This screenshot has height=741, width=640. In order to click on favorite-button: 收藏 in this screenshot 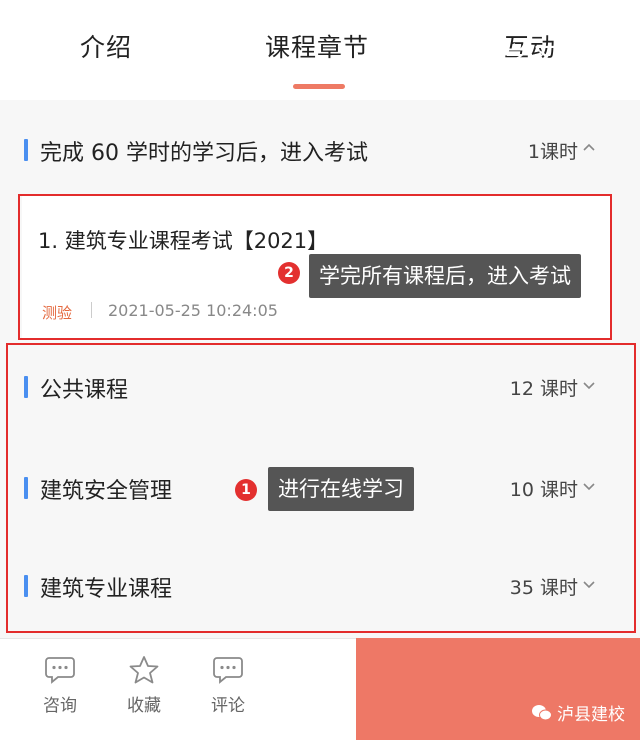, I will do `click(144, 685)`.